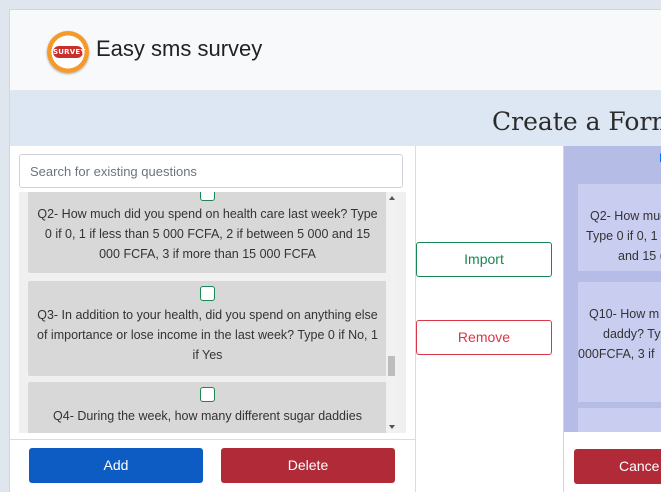 Image resolution: width=661 pixels, height=492 pixels. Describe the element at coordinates (617, 466) in the screenshot. I see `cancel-button: Cance` at that location.